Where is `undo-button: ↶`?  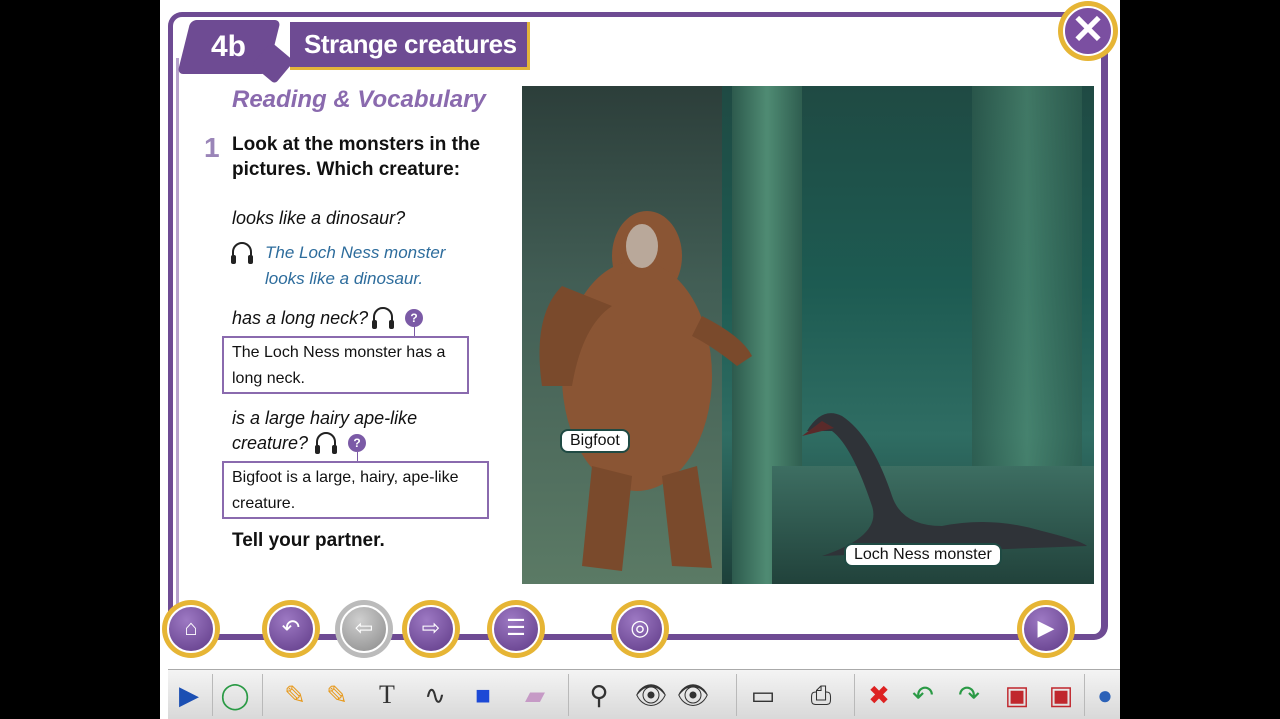
undo-button: ↶ is located at coordinates (923, 695).